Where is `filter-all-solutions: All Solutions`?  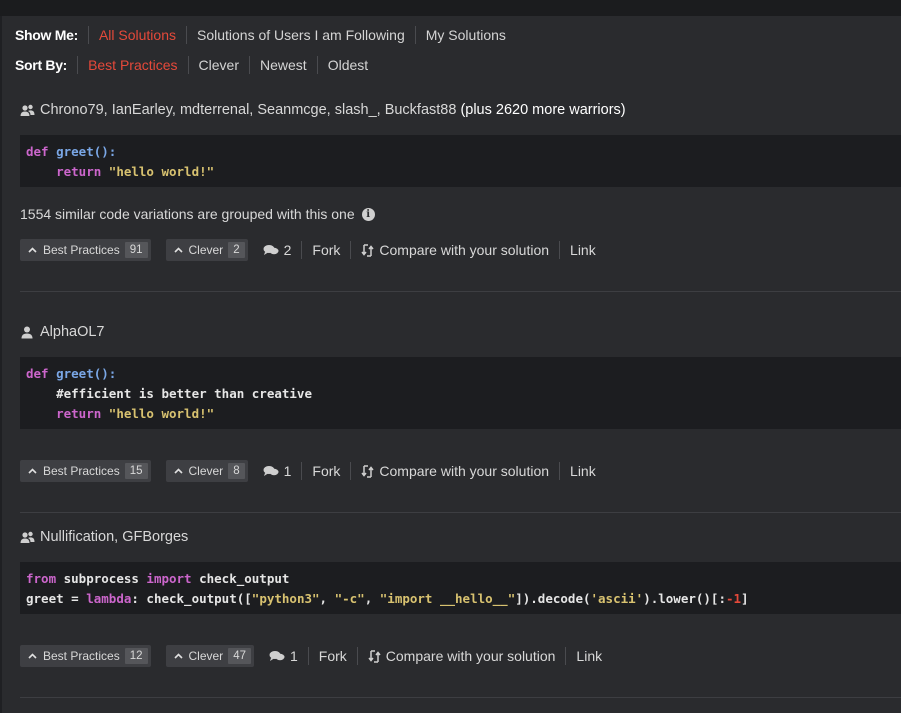 filter-all-solutions: All Solutions is located at coordinates (136, 35).